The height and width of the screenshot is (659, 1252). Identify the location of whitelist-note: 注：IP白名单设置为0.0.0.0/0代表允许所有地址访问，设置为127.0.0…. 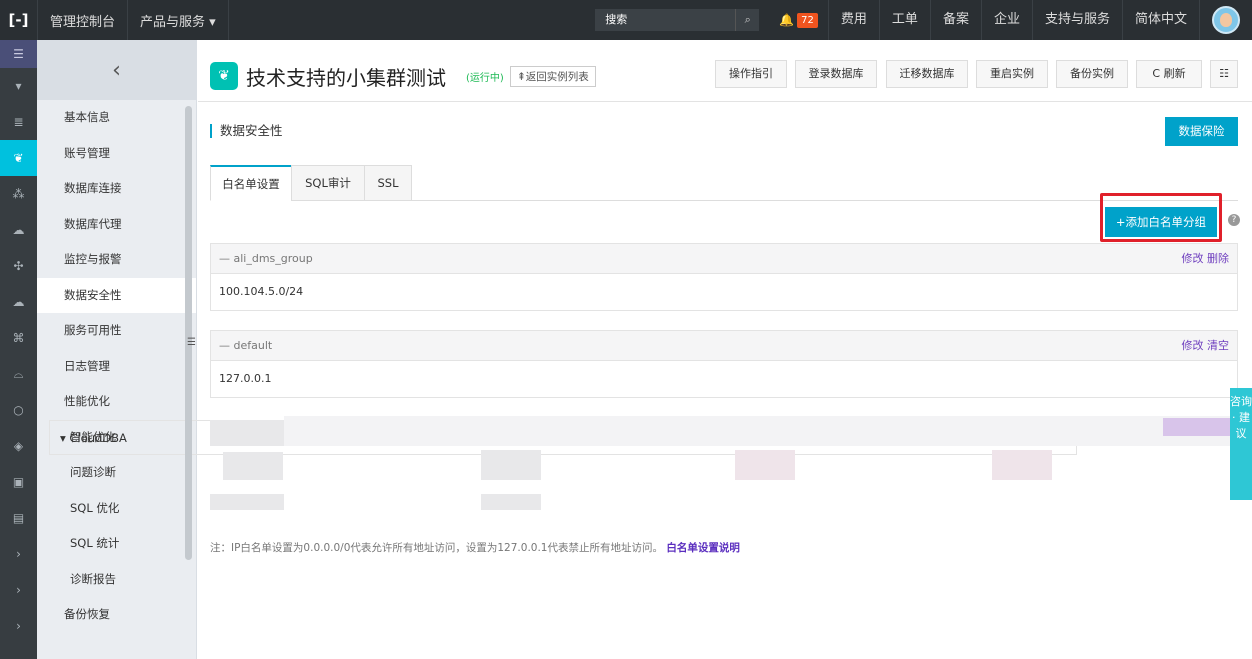
(475, 547).